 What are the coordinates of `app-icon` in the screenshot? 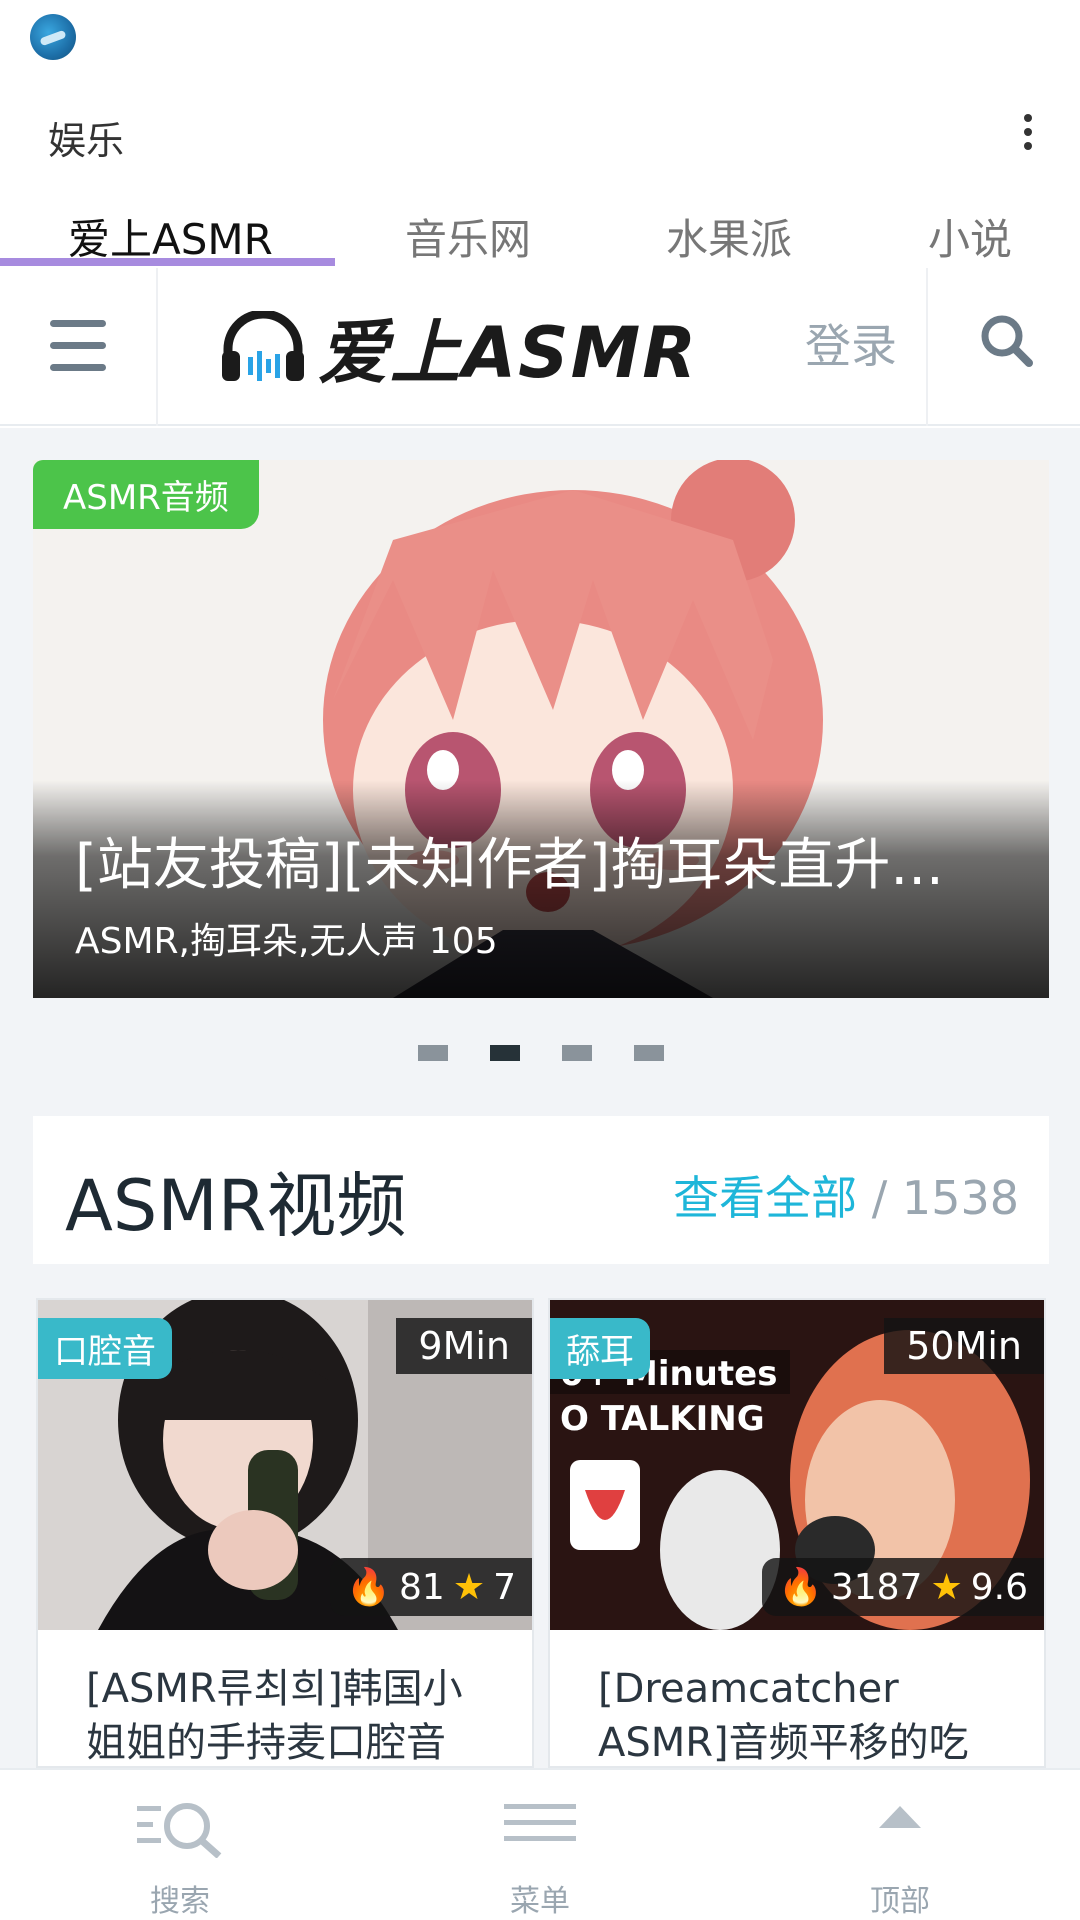 It's located at (53, 37).